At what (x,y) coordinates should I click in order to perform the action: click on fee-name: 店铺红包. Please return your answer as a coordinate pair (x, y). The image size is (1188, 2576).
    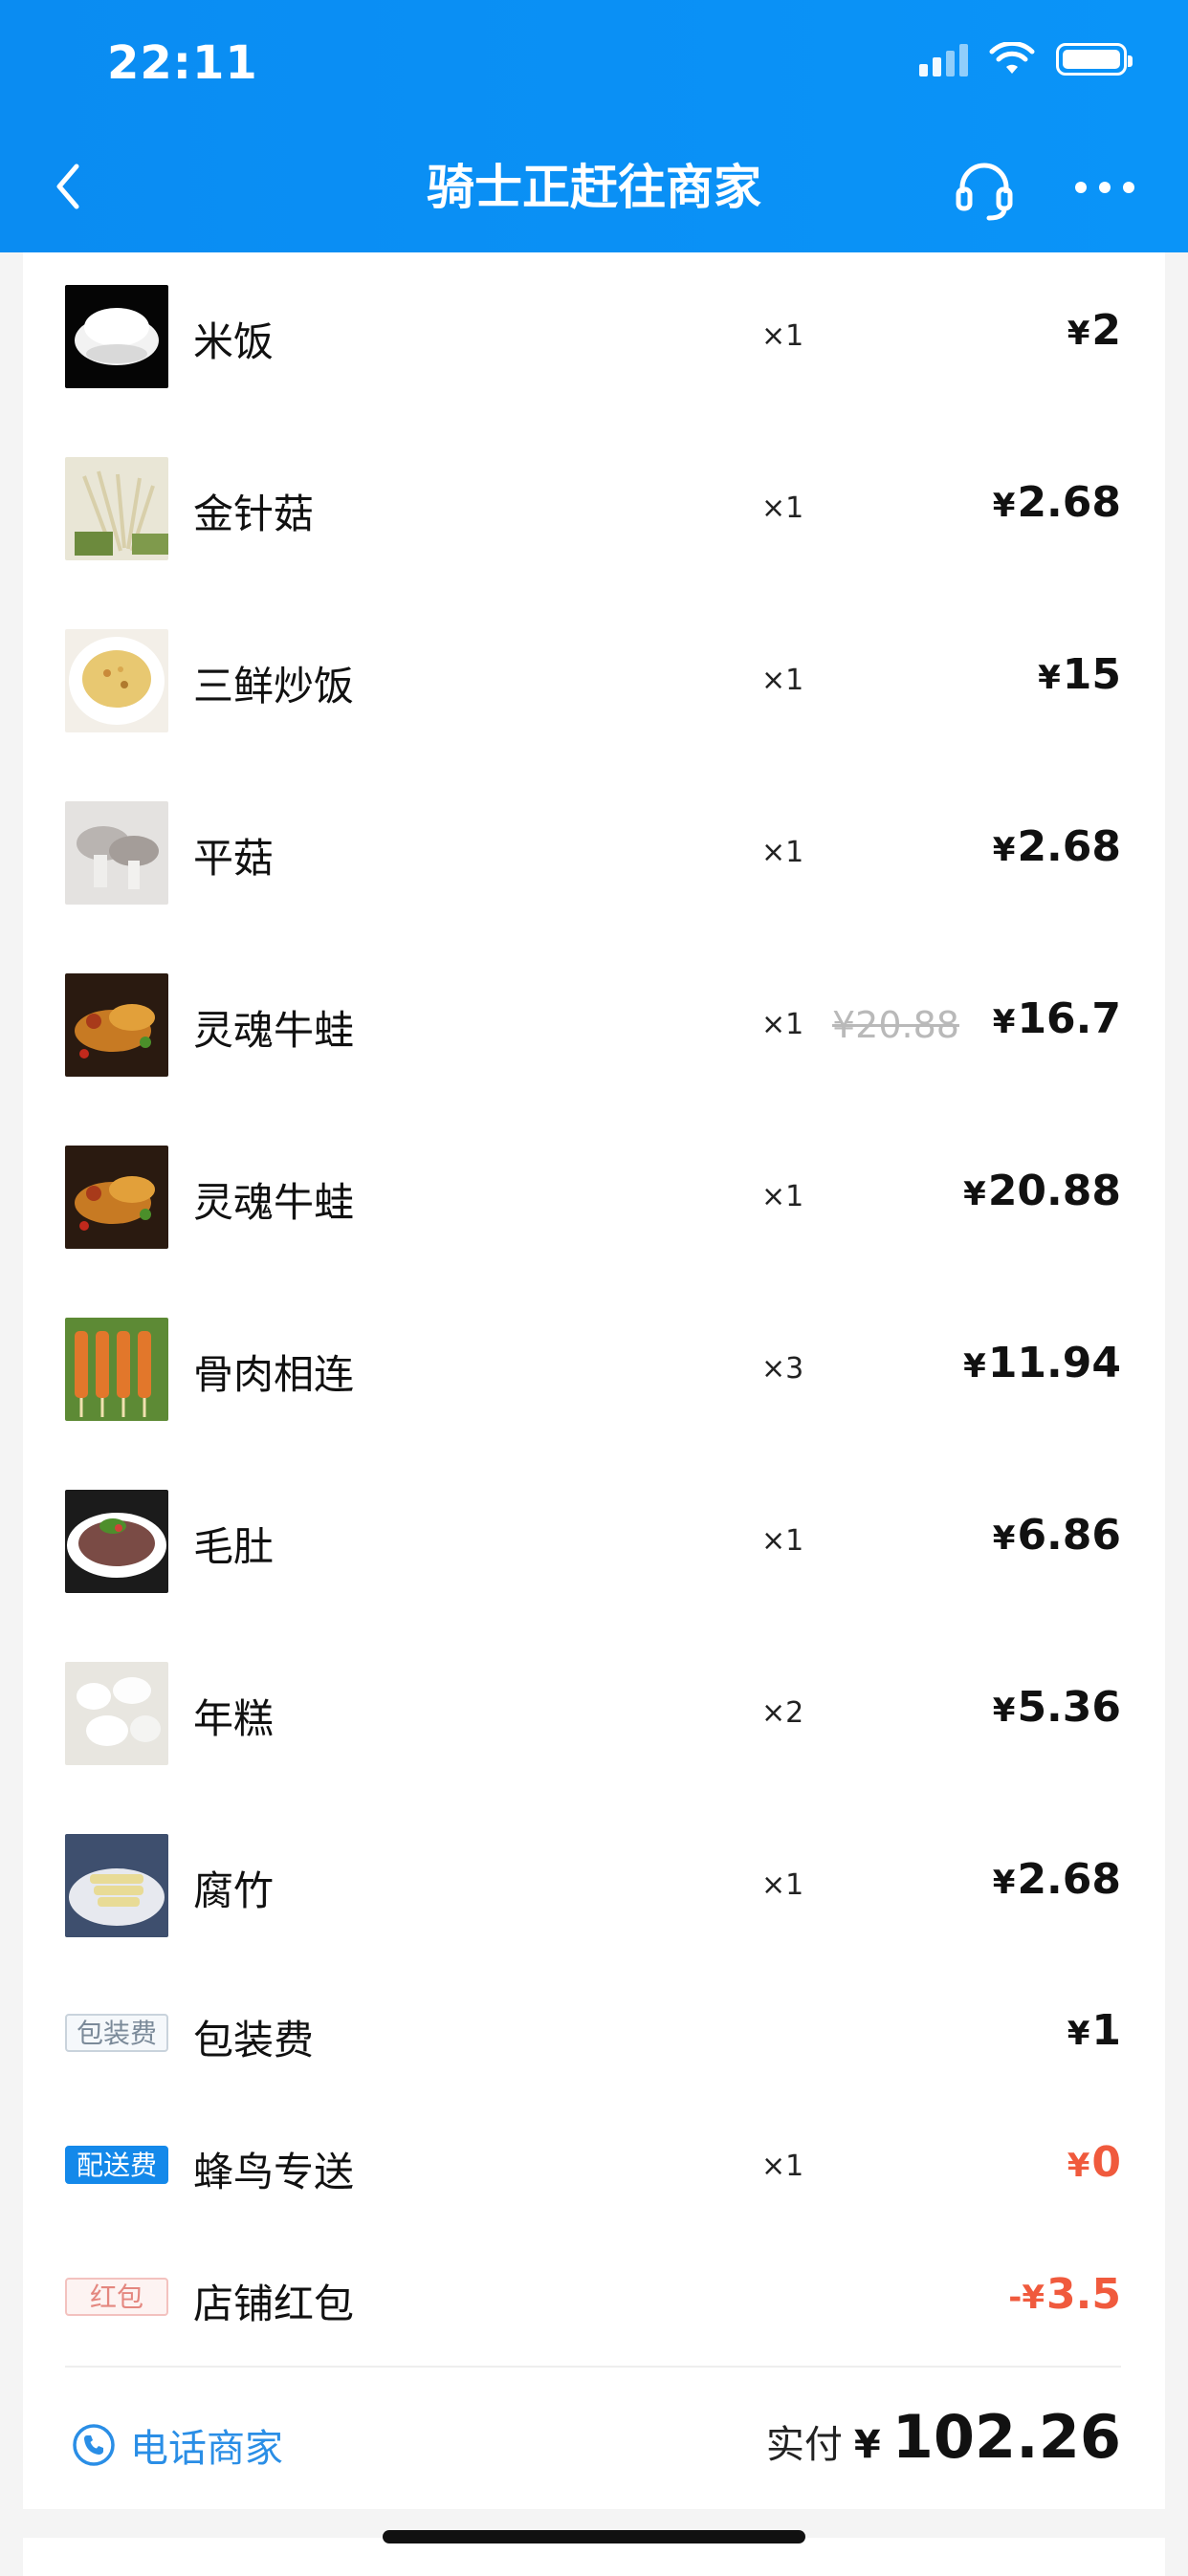
    Looking at the image, I should click on (274, 2304).